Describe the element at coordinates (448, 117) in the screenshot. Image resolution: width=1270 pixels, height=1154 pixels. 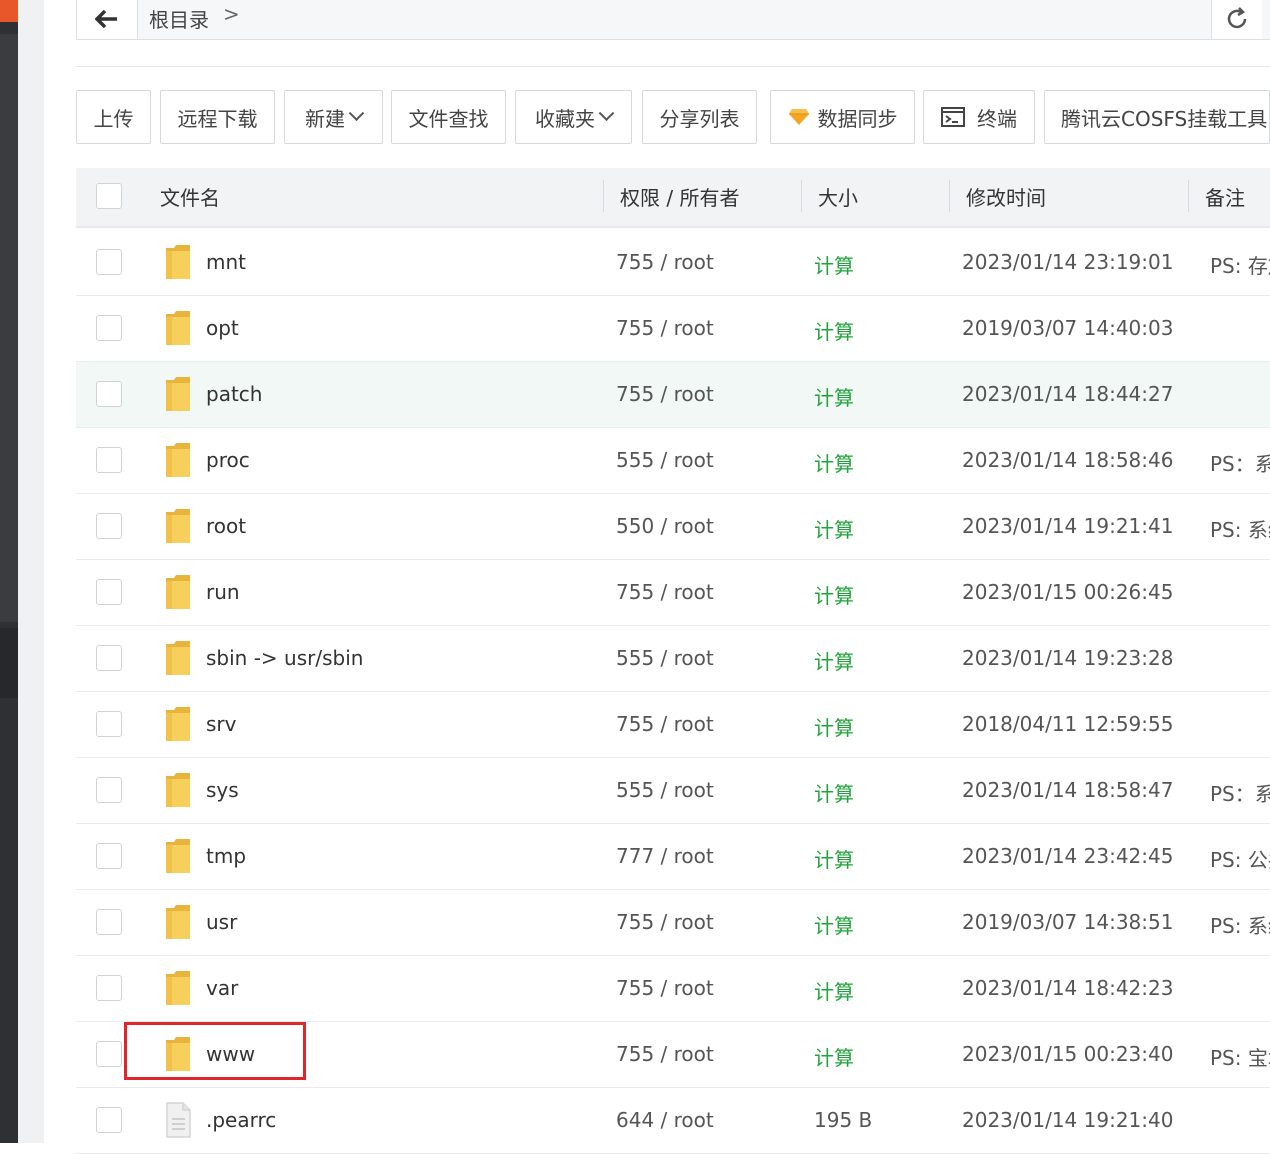
I see `file-search-button: 文件查找` at that location.